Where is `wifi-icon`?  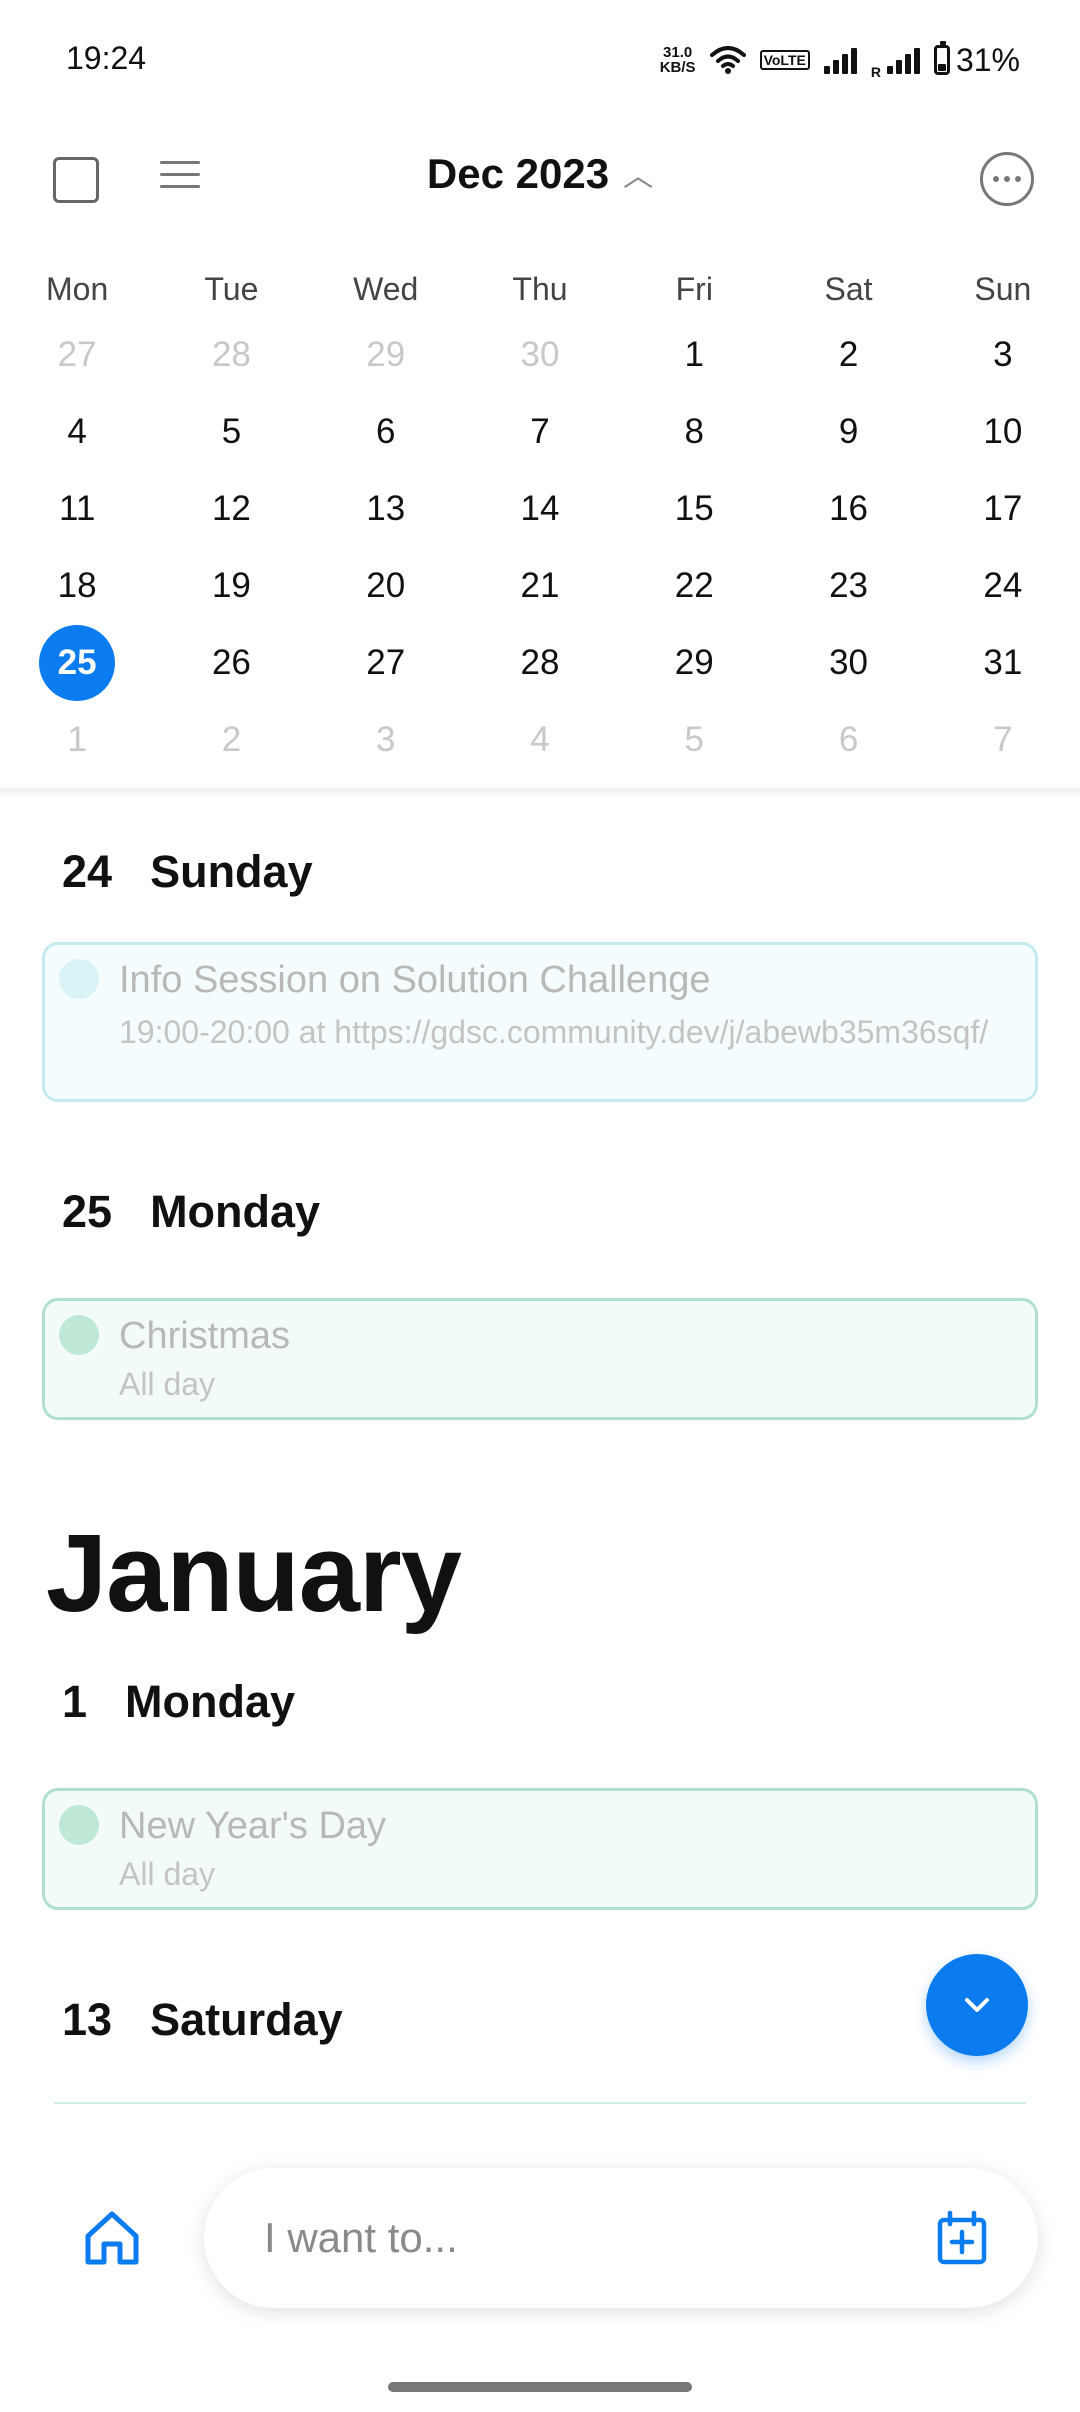 wifi-icon is located at coordinates (727, 60).